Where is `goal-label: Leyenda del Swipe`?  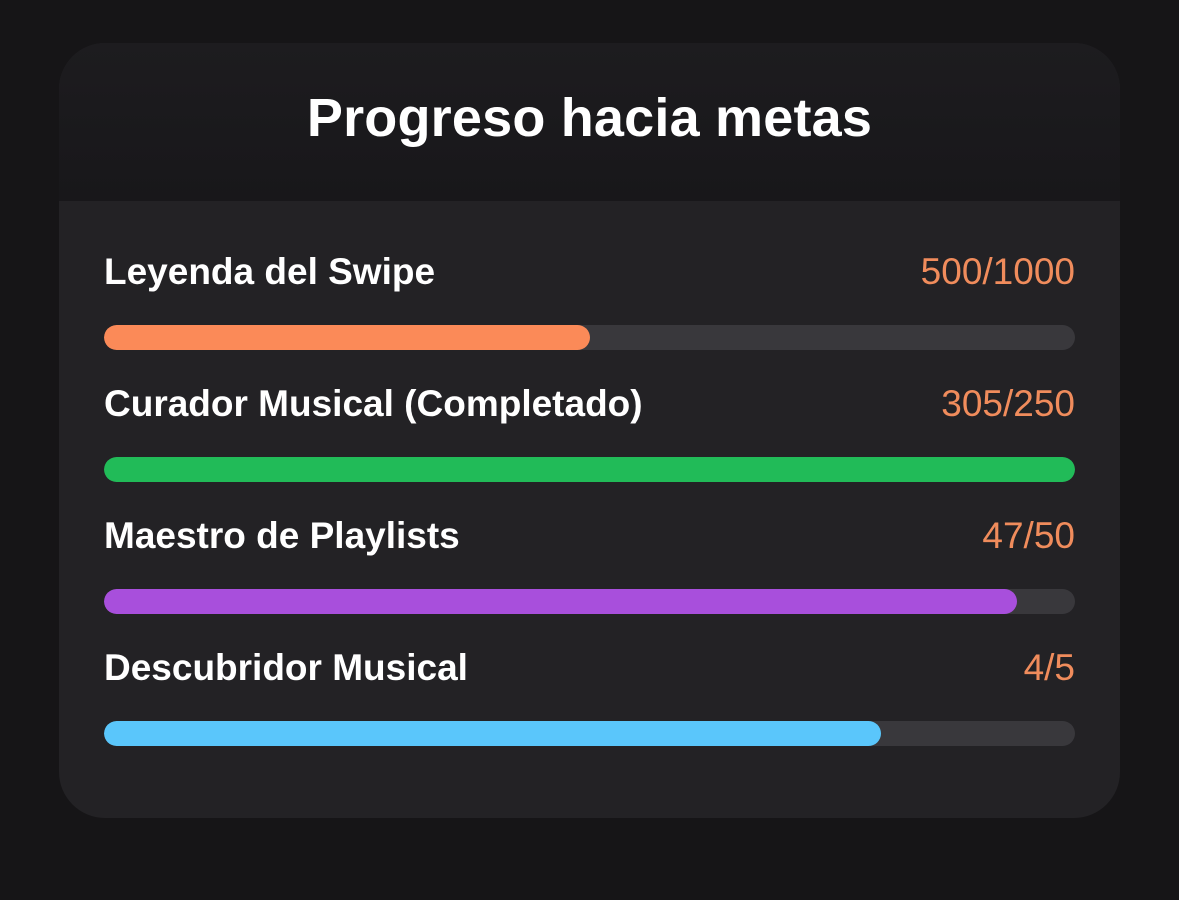
goal-label: Leyenda del Swipe is located at coordinates (270, 271).